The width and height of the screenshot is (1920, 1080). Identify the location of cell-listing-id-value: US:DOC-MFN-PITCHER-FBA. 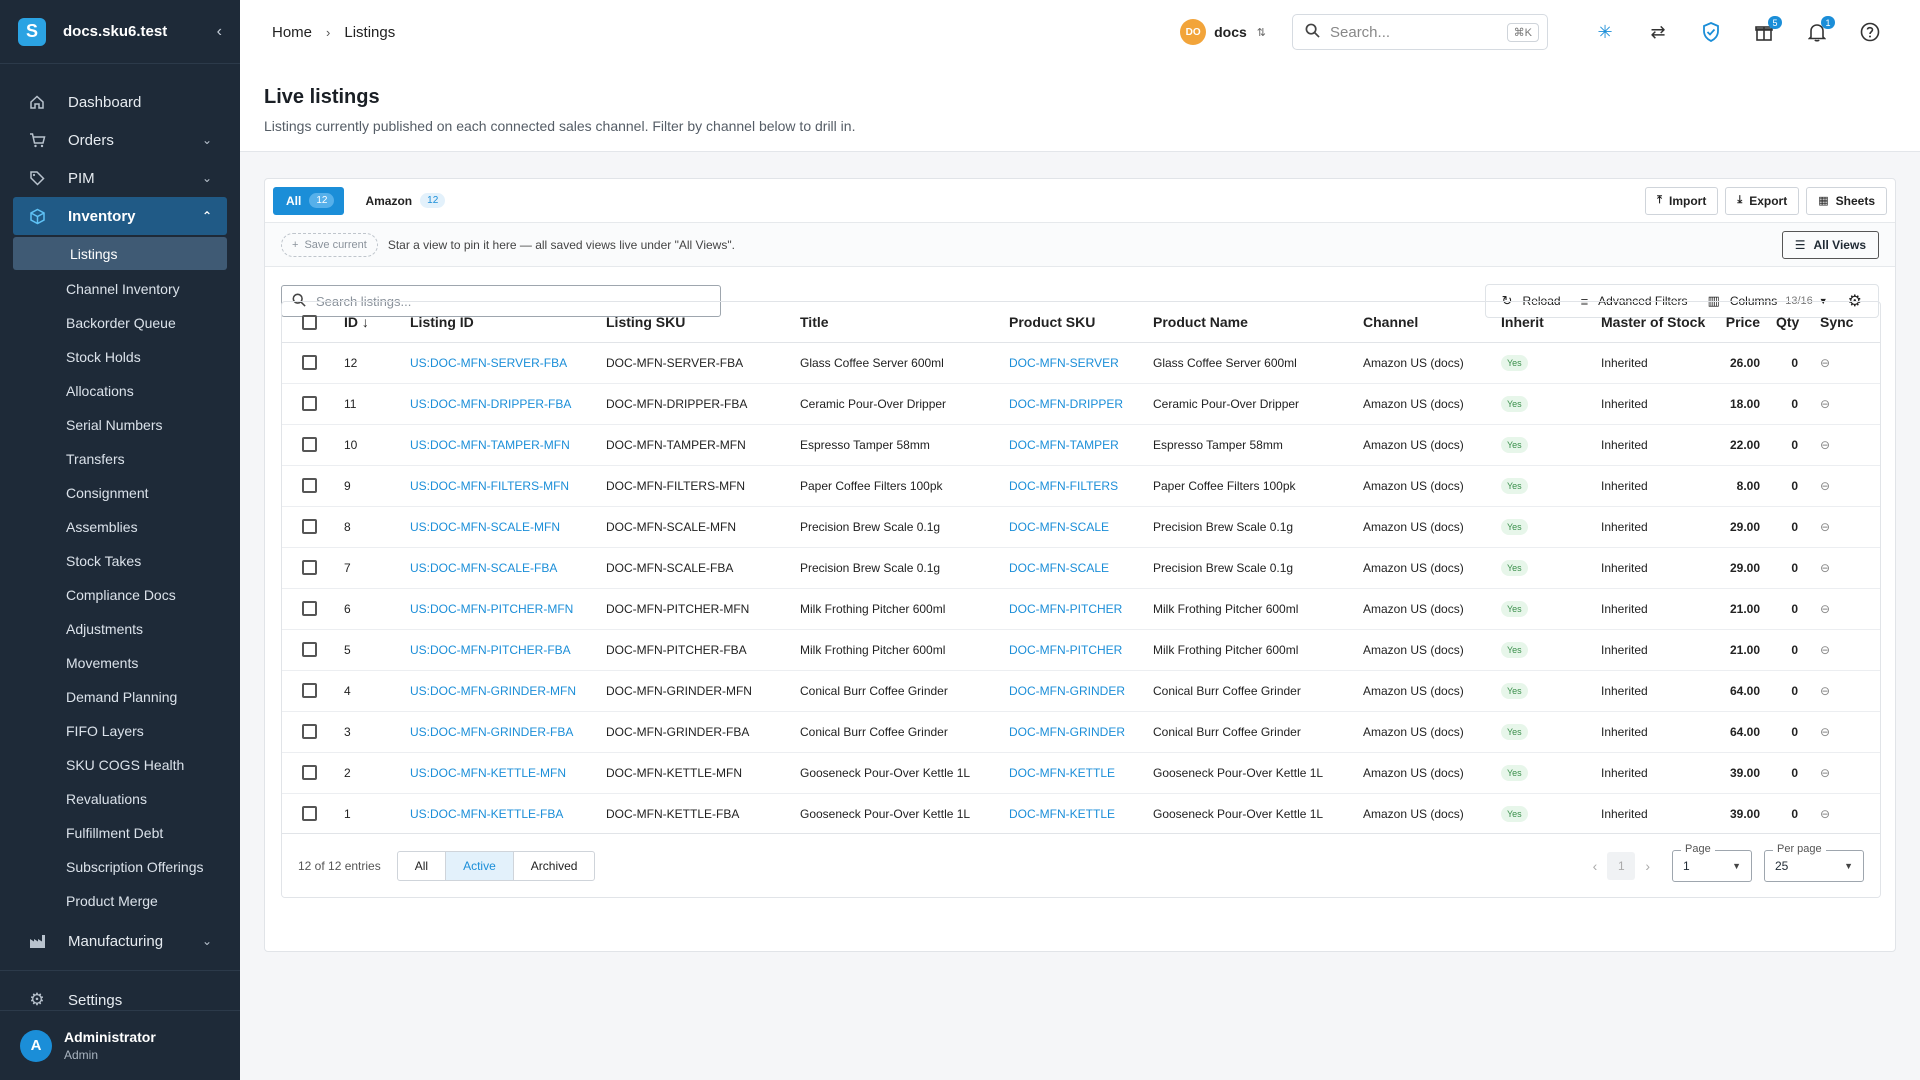
(490, 650).